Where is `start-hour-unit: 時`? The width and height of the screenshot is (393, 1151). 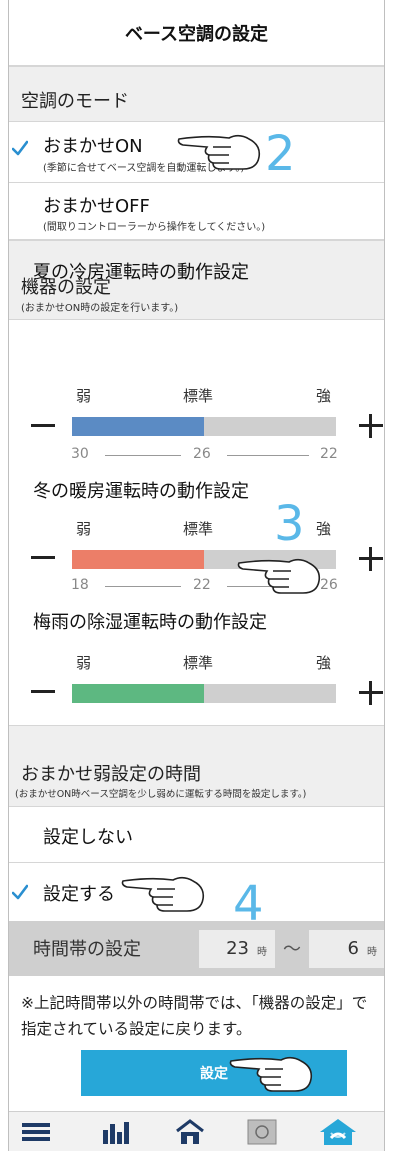 start-hour-unit: 時 is located at coordinates (262, 952).